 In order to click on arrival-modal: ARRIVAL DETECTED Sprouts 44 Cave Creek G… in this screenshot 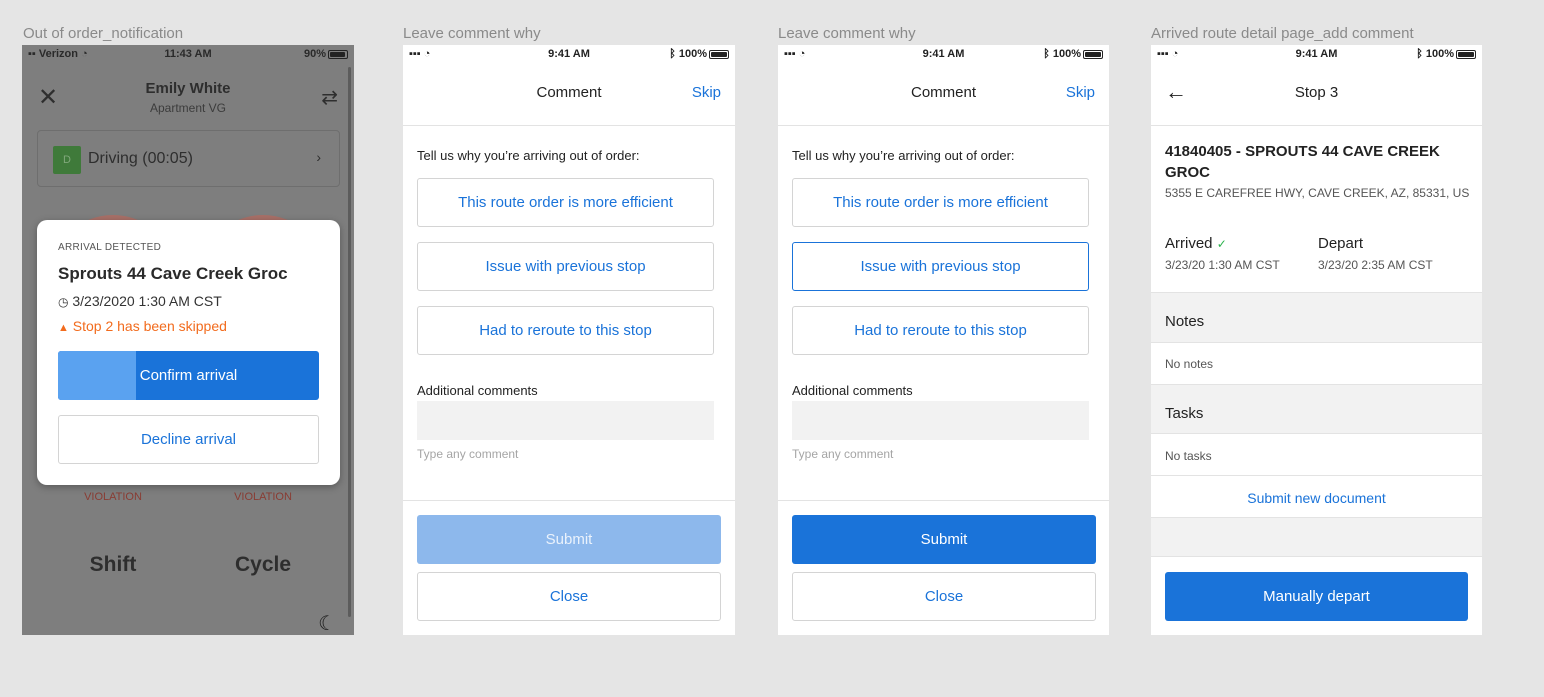, I will do `click(188, 352)`.